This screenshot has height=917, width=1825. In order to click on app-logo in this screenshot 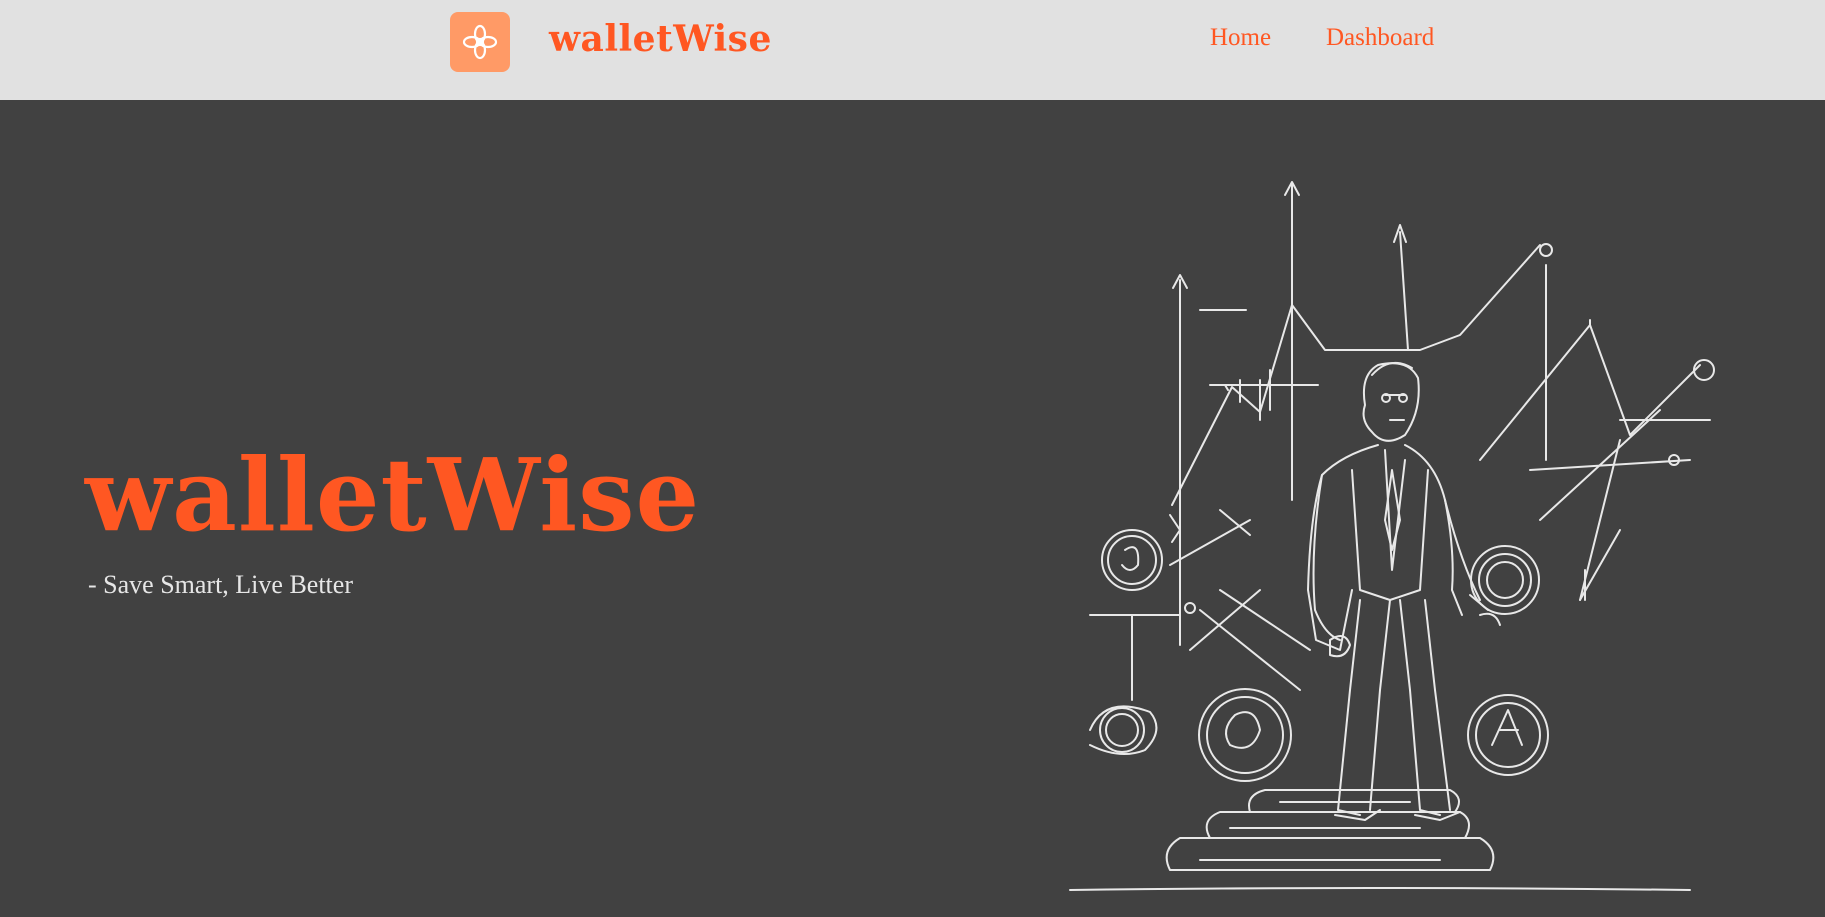, I will do `click(480, 42)`.